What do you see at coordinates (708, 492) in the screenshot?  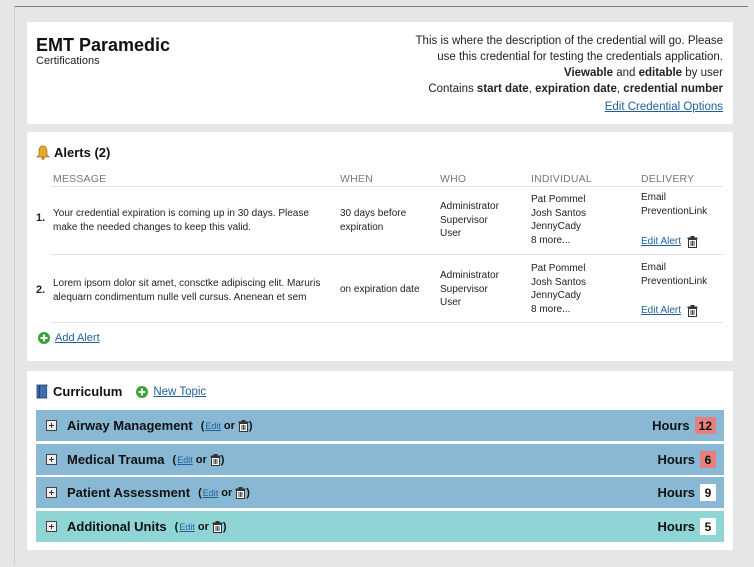 I see `hours-value: 9` at bounding box center [708, 492].